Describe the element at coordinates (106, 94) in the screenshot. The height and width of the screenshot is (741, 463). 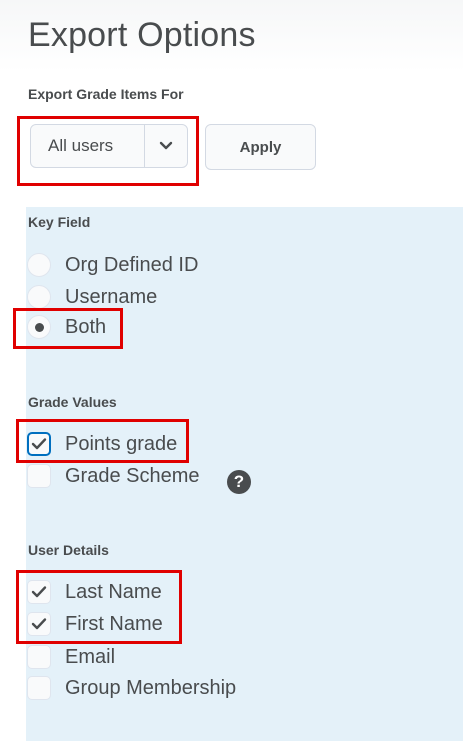
I see `export-for-label: Export Grade Items For` at that location.